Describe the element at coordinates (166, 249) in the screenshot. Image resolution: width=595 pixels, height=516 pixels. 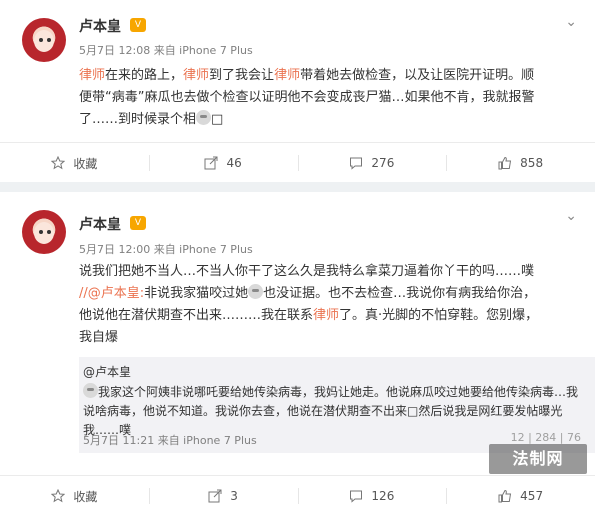
I see `post-meta: 5月7日 12:00 来自 iPhone 7 Plus` at that location.